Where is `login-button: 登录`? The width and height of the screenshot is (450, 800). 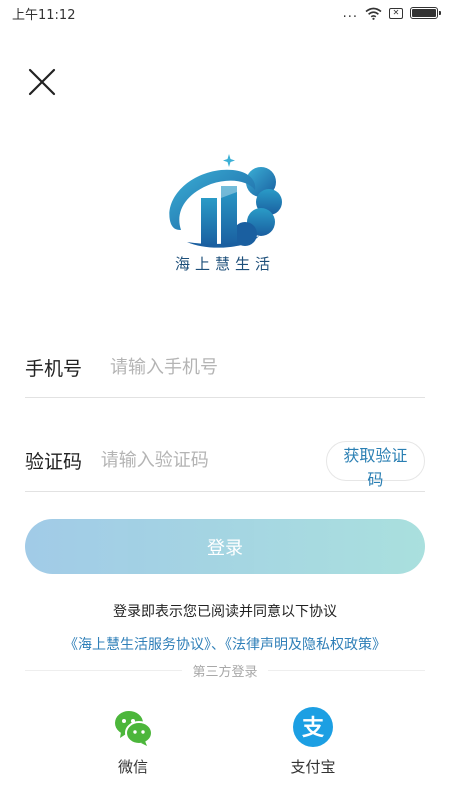 login-button: 登录 is located at coordinates (225, 546).